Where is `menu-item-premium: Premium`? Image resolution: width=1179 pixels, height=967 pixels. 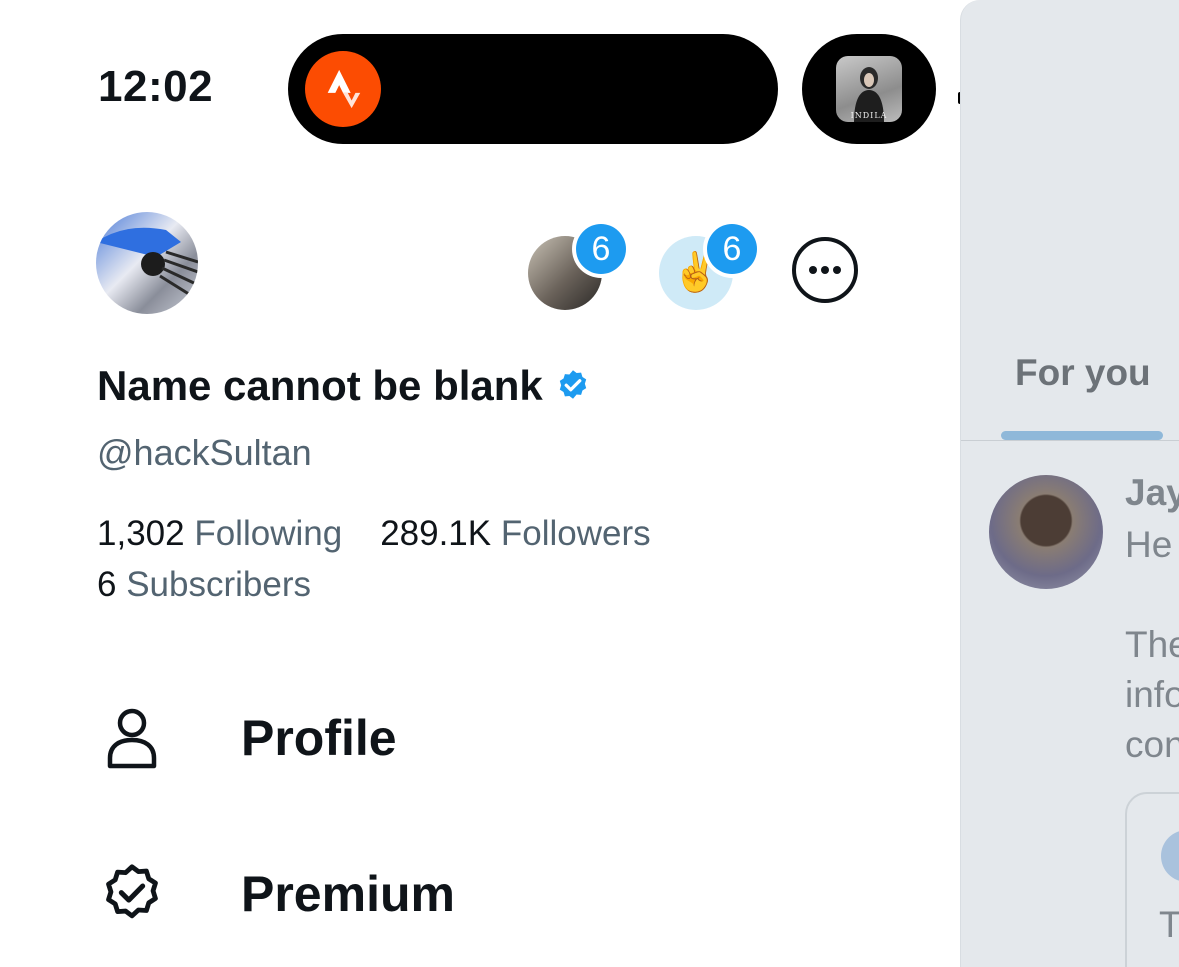
menu-item-premium: Premium is located at coordinates (277, 894).